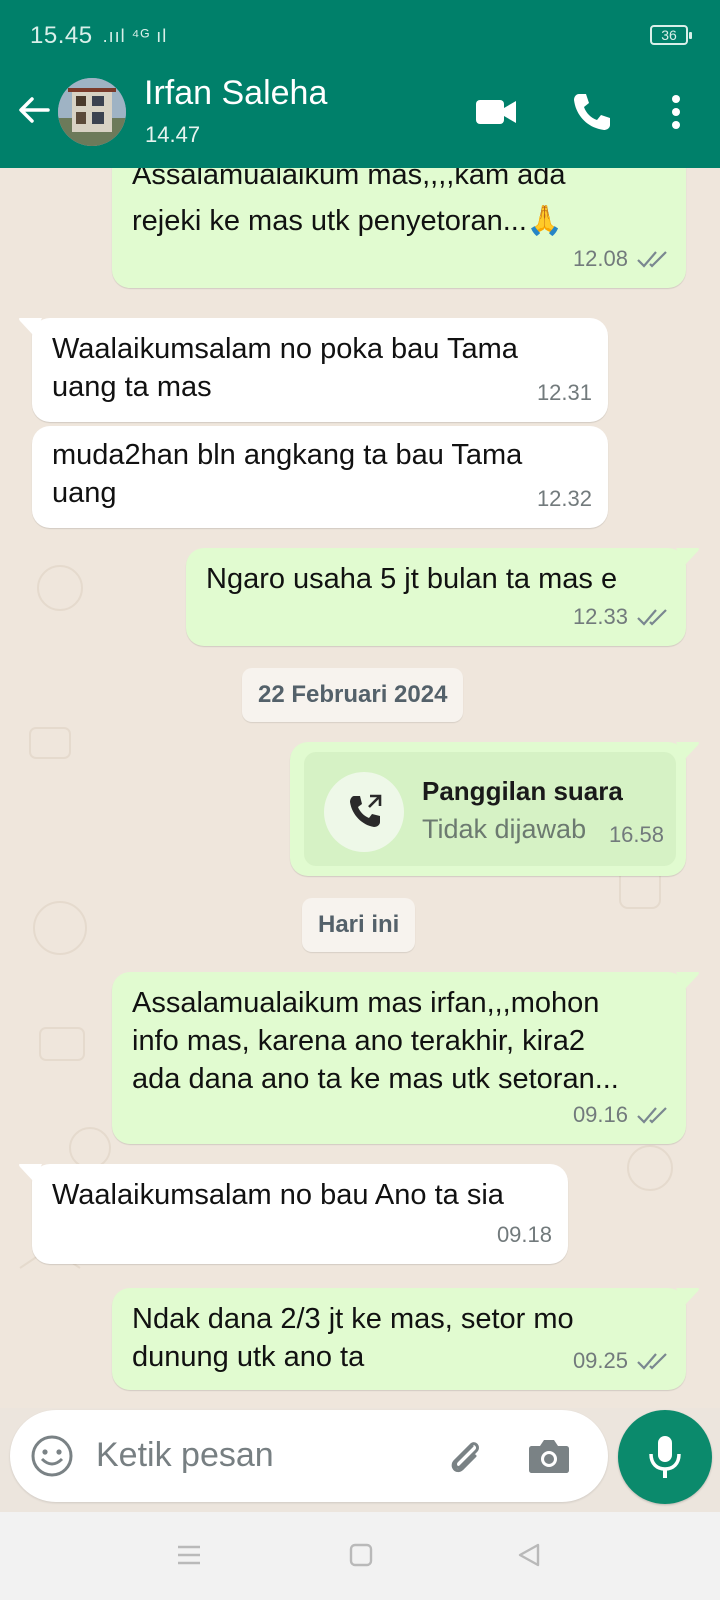 The height and width of the screenshot is (1600, 720). I want to click on back-nav-icon, so click(529, 1555).